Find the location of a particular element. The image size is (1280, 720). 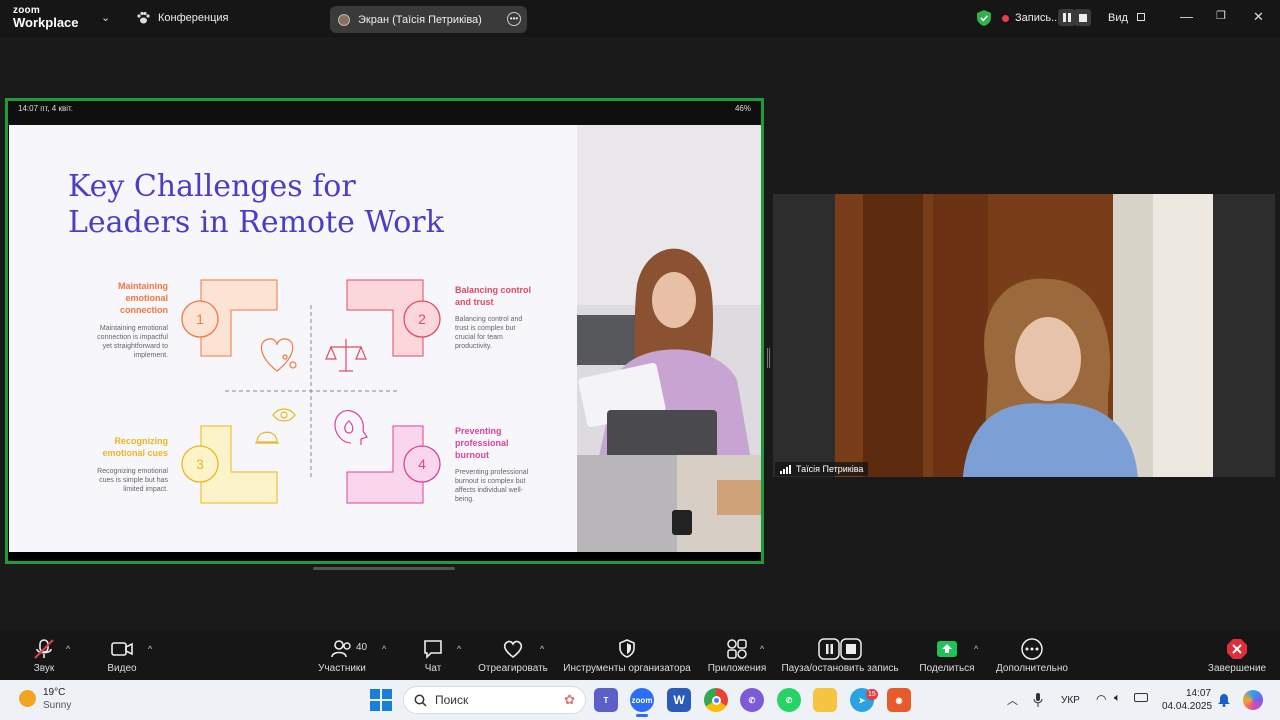

security-shield-icon is located at coordinates (984, 18).